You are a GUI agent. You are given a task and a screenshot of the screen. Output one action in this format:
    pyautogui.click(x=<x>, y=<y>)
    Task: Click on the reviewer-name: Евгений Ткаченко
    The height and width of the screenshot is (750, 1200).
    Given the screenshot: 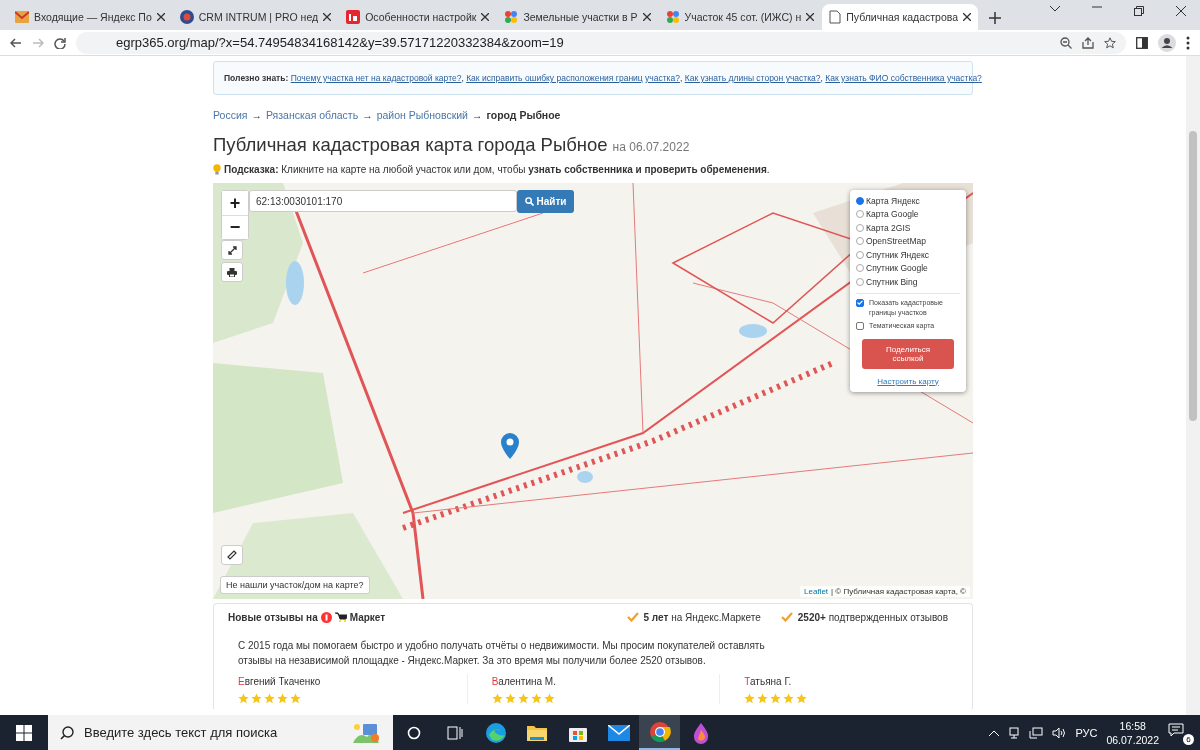 What is the action you would take?
    pyautogui.click(x=280, y=681)
    